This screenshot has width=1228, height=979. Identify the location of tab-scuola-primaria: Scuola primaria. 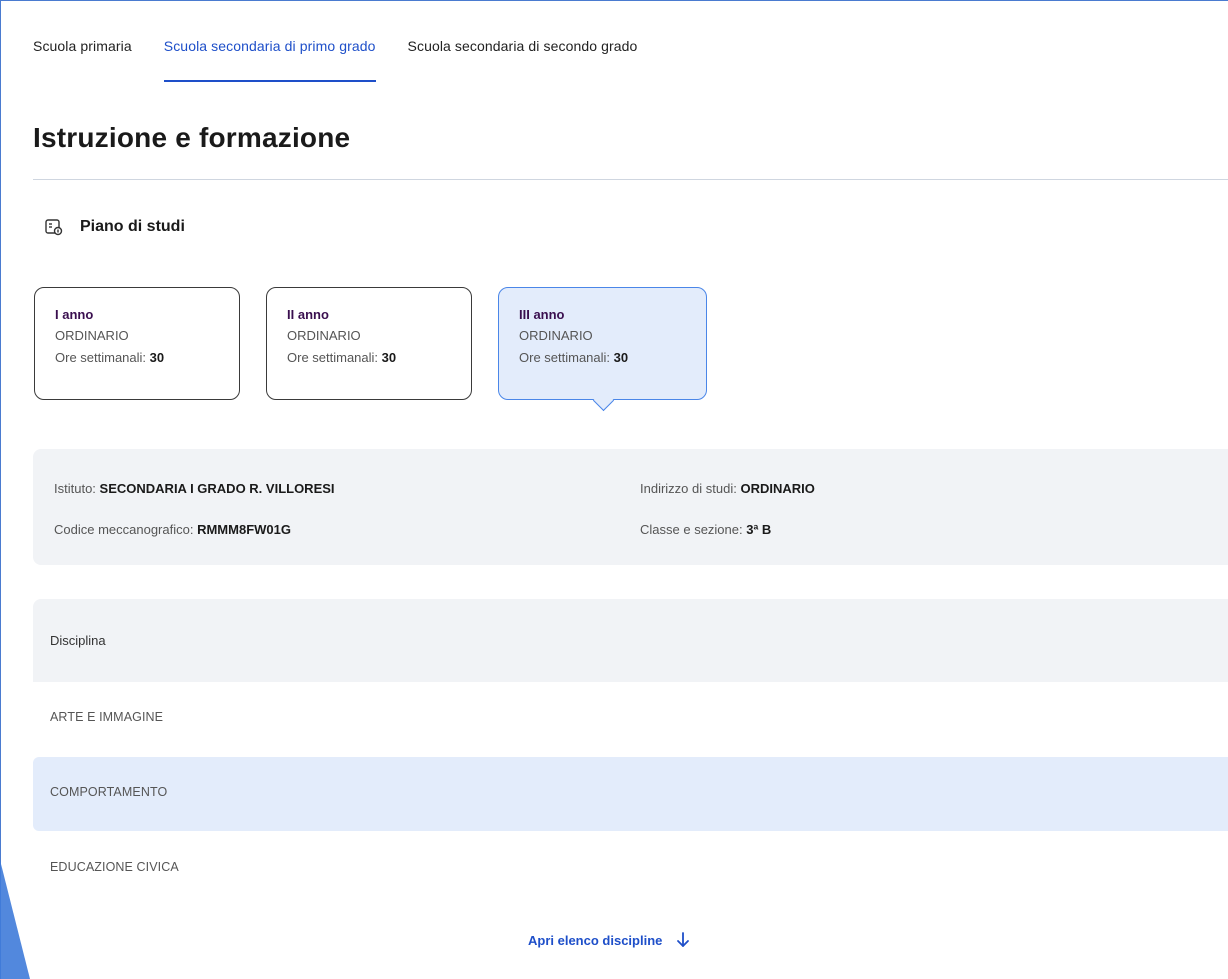
(82, 56).